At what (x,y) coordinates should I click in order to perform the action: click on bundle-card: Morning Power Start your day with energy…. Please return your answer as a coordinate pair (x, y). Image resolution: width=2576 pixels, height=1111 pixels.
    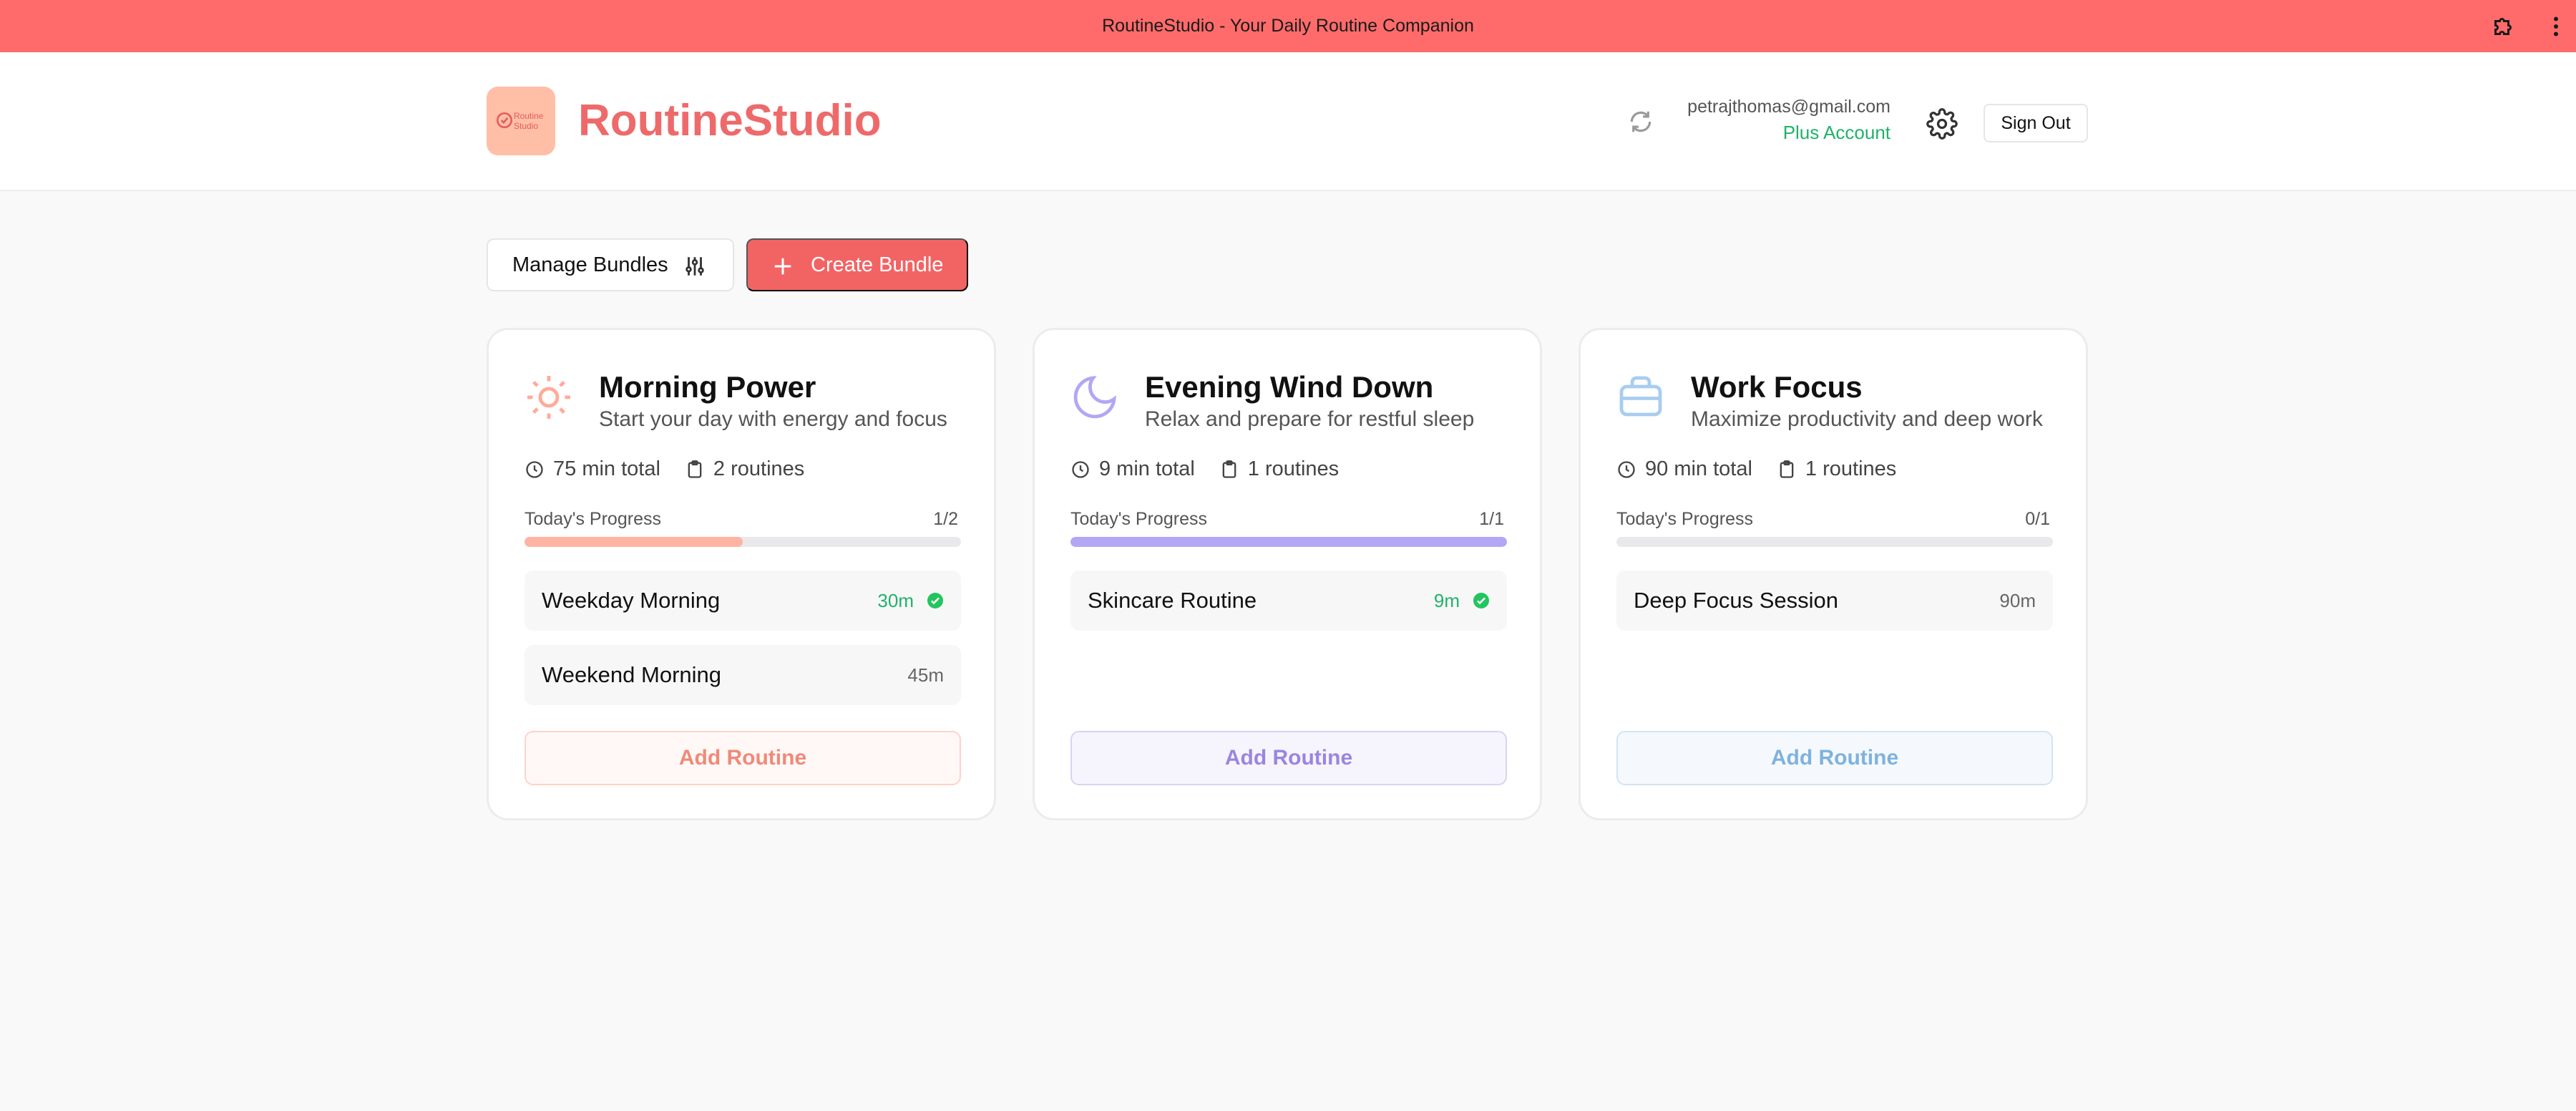
    Looking at the image, I should click on (741, 574).